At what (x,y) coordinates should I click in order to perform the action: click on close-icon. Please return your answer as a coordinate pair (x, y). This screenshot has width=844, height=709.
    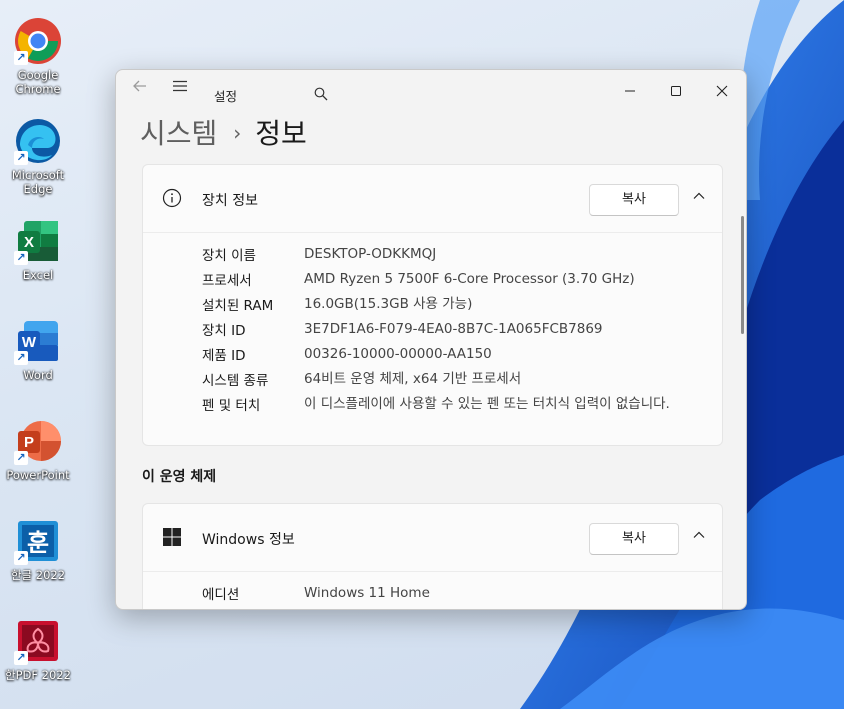
    Looking at the image, I should click on (722, 91).